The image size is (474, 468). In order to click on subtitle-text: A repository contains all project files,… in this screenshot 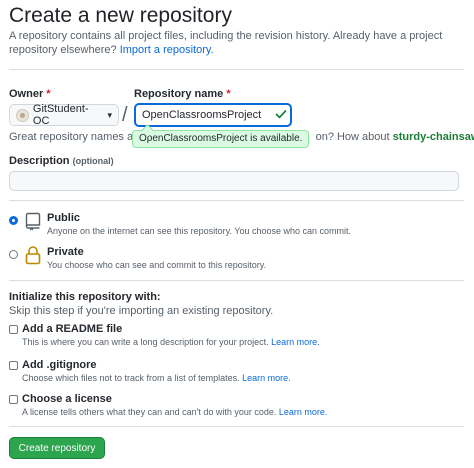, I will do `click(226, 43)`.